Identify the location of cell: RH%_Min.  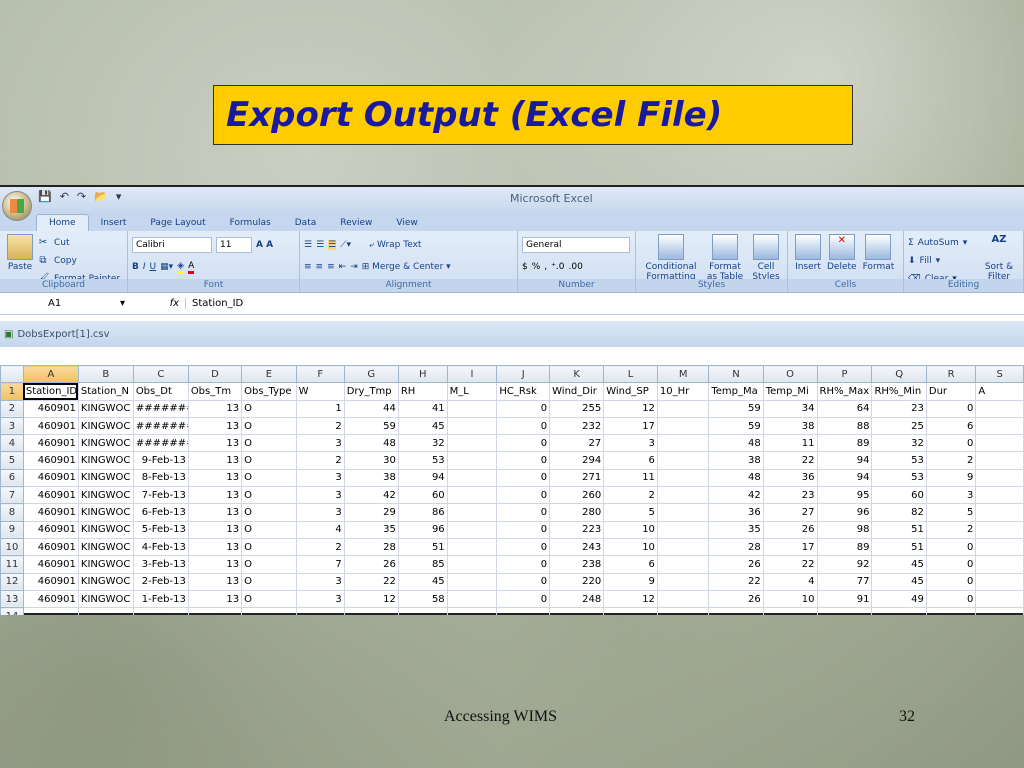
(899, 391).